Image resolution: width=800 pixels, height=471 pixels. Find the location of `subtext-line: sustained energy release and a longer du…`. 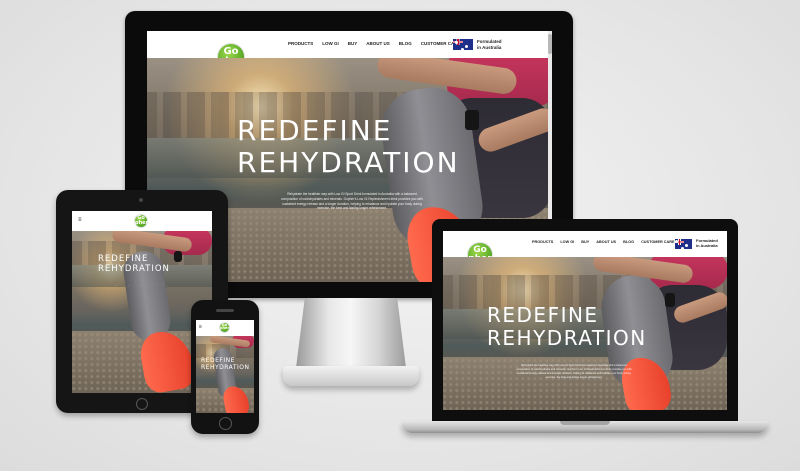

subtext-line: sustained energy release and a longer du… is located at coordinates (137, 286).